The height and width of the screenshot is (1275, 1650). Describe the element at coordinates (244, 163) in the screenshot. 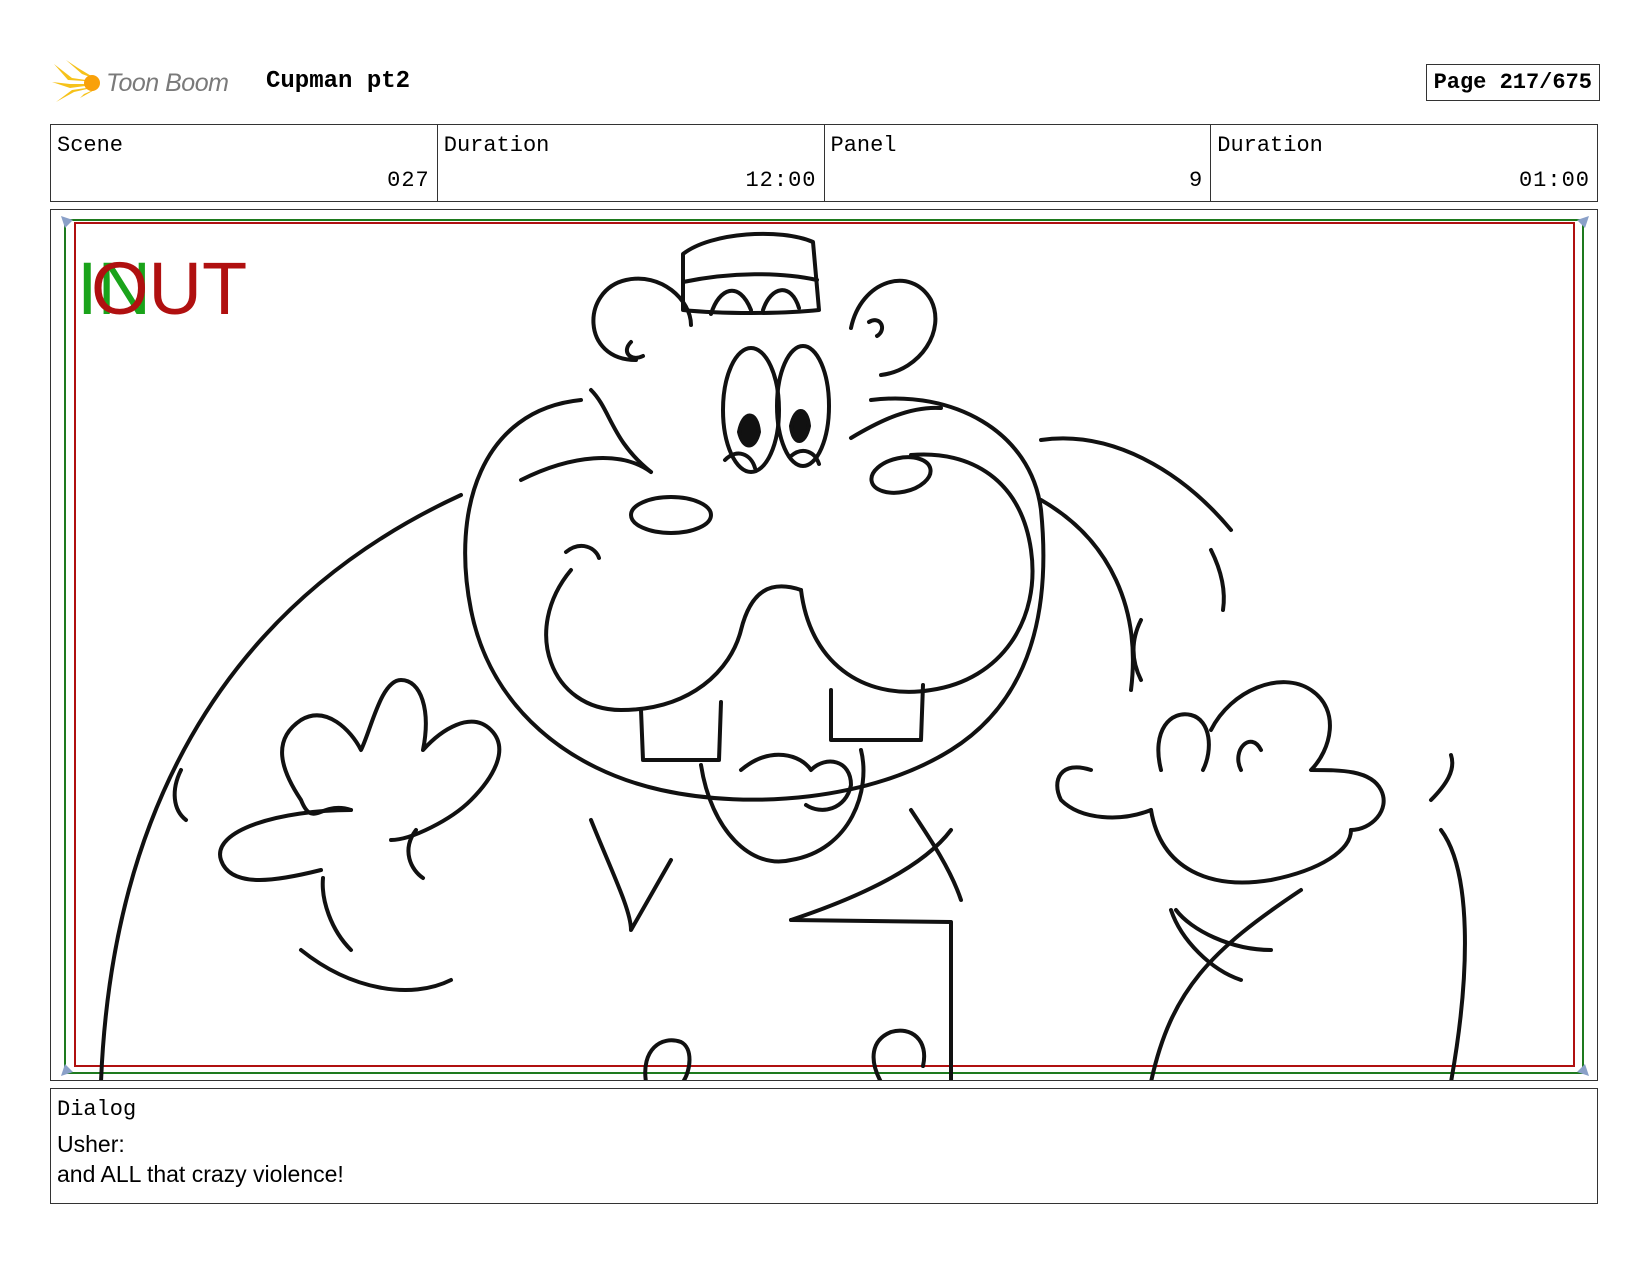

I see `scene-cell: Scene 027` at that location.